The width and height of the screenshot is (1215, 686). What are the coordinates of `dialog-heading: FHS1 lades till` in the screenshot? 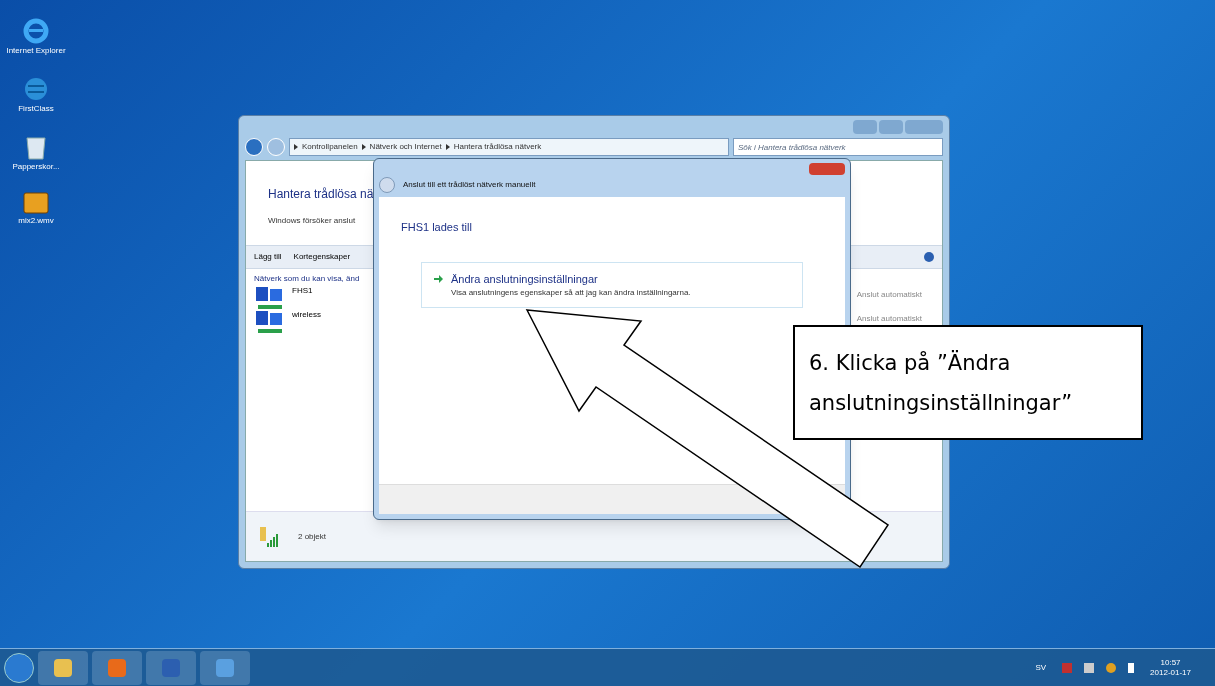 It's located at (437, 227).